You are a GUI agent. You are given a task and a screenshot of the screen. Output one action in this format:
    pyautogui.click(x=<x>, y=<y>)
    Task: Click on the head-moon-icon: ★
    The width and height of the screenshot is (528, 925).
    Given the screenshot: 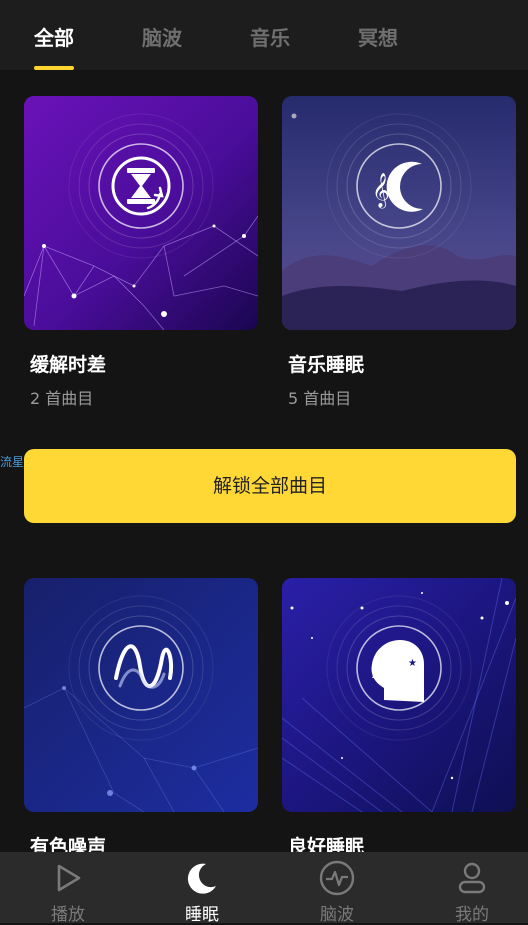 What is the action you would take?
    pyautogui.click(x=397, y=671)
    